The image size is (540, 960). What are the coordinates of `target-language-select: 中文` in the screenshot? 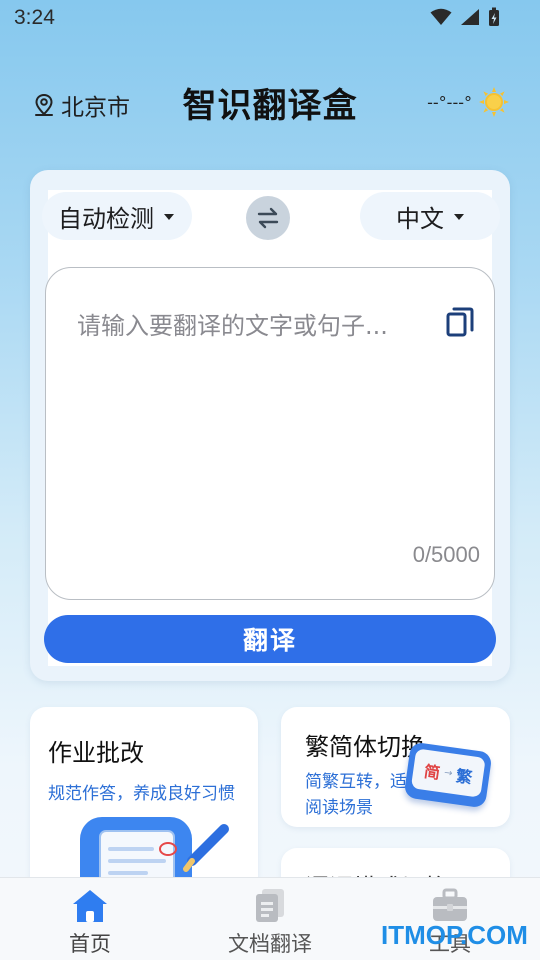 It's located at (430, 216).